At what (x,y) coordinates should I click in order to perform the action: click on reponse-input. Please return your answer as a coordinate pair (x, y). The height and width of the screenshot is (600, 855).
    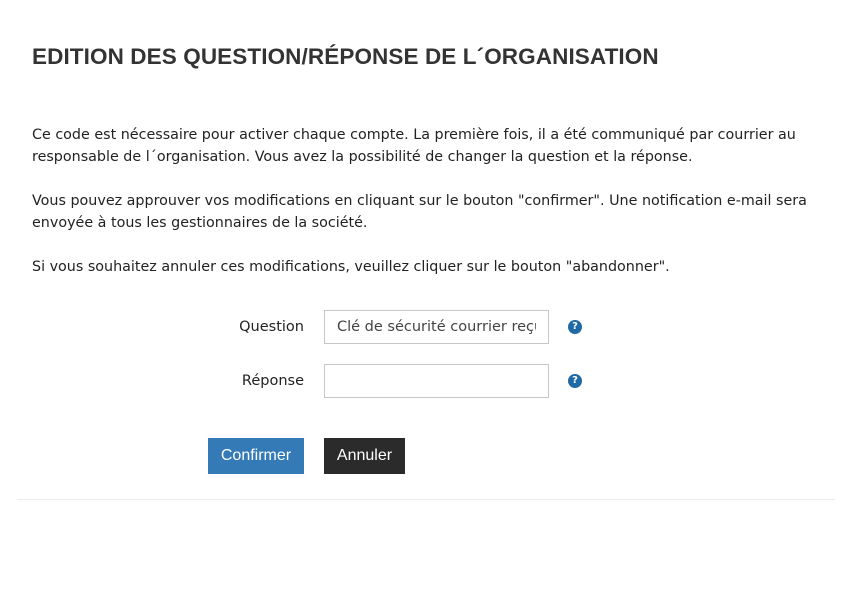
    Looking at the image, I should click on (436, 381).